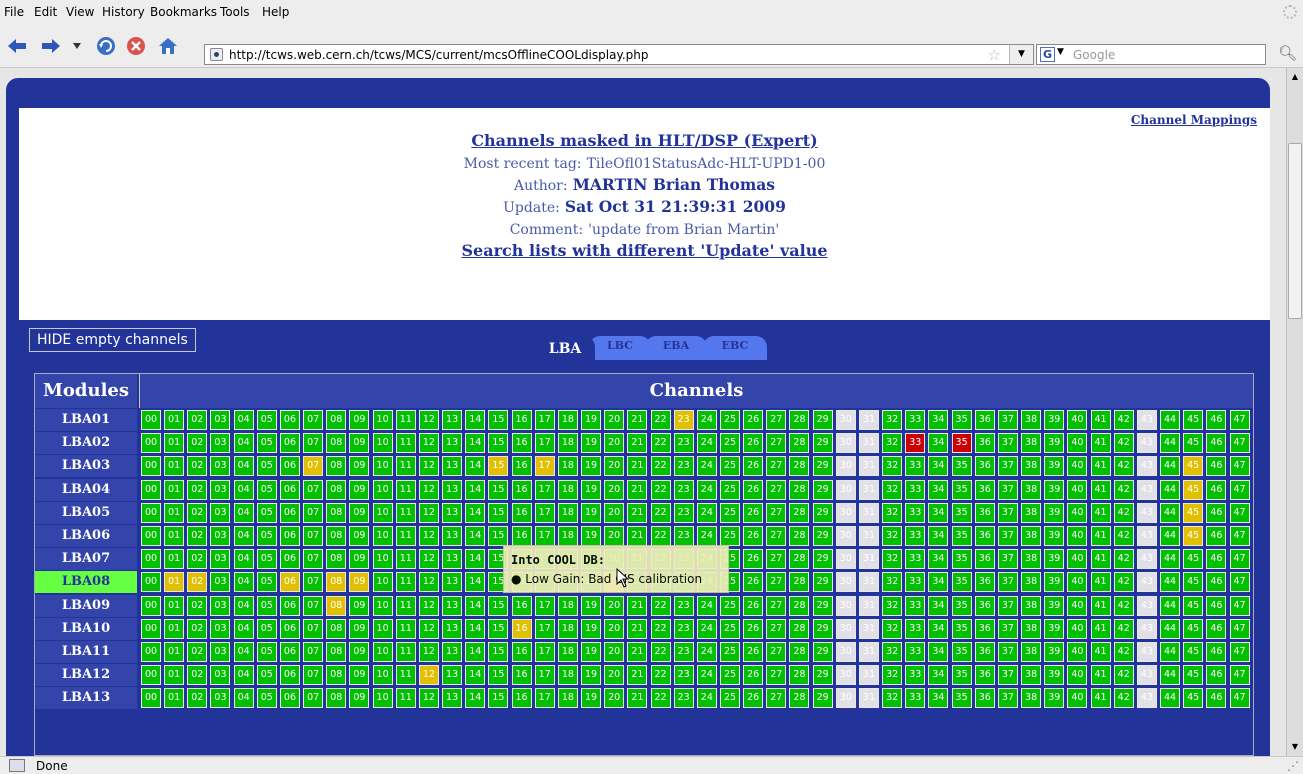 Image resolution: width=1303 pixels, height=774 pixels. Describe the element at coordinates (86, 675) in the screenshot. I see `module-lba12: LBA12` at that location.